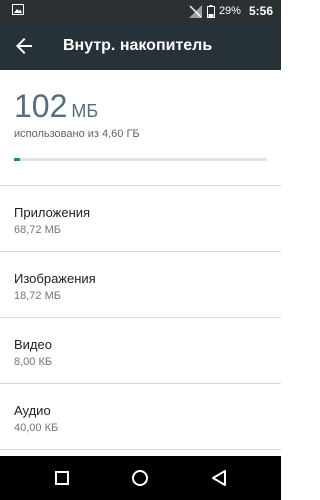  What do you see at coordinates (85, 111) in the screenshot?
I see `used-unit: МБ` at bounding box center [85, 111].